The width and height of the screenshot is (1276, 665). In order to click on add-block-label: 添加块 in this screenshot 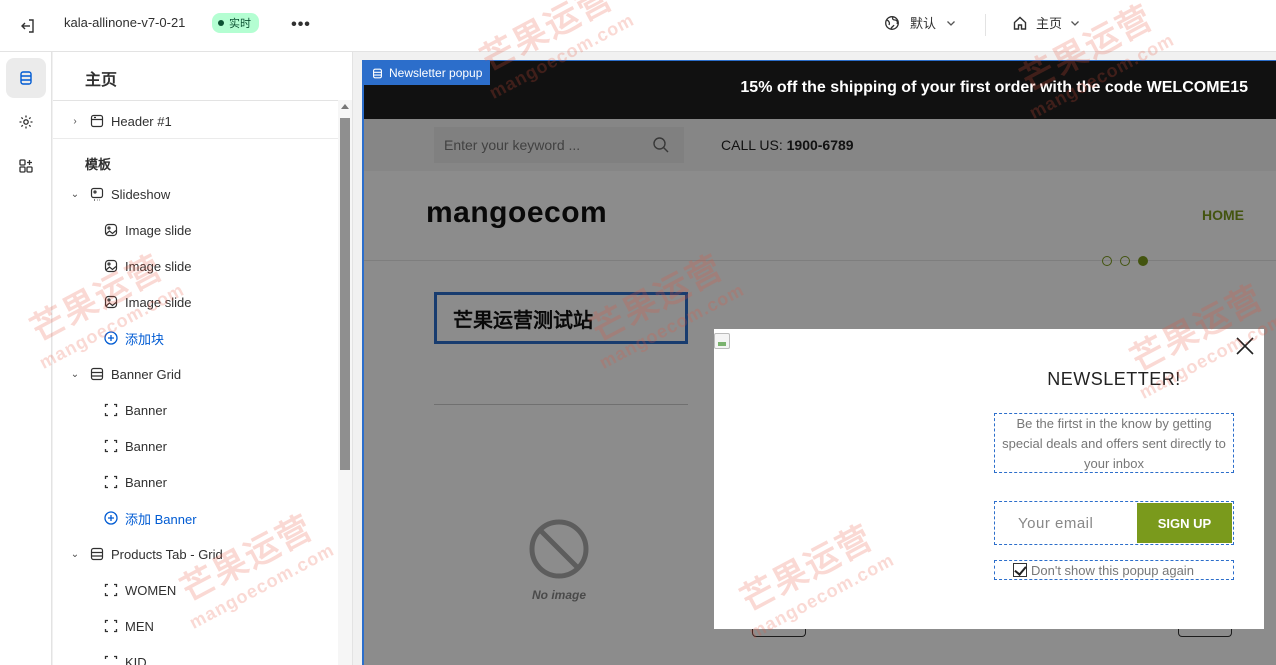, I will do `click(145, 339)`.